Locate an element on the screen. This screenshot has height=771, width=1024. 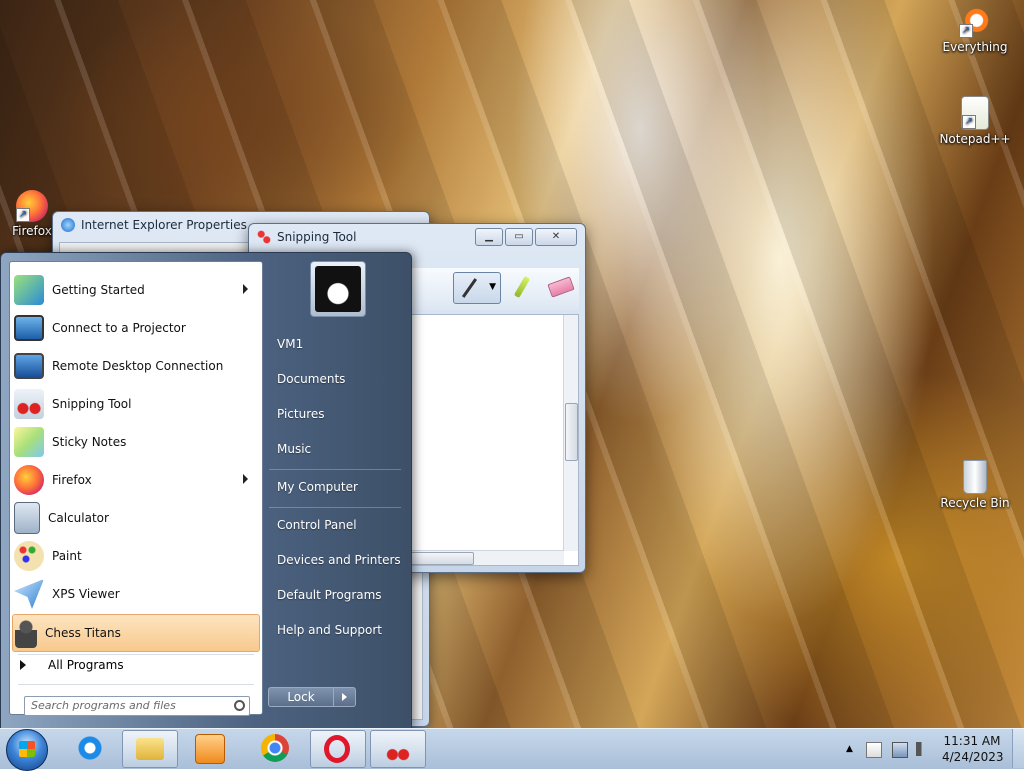
right-link-default-programs: Default Programs is located at coordinates (329, 595).